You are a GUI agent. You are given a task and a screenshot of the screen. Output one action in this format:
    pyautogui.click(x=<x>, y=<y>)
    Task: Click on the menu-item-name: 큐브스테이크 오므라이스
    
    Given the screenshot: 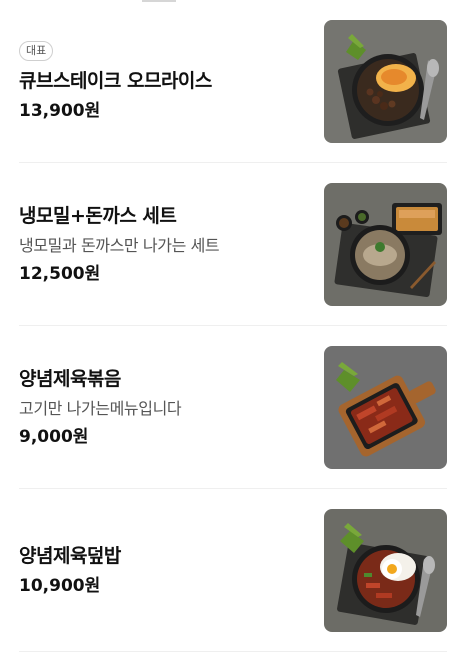 What is the action you would take?
    pyautogui.click(x=115, y=80)
    